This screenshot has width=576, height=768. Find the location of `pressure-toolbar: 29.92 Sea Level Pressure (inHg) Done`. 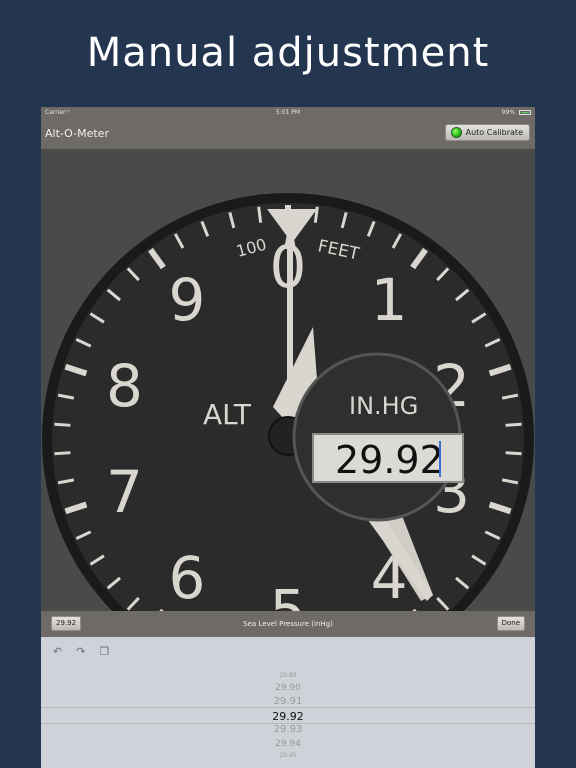

pressure-toolbar: 29.92 Sea Level Pressure (inHg) Done is located at coordinates (288, 624).